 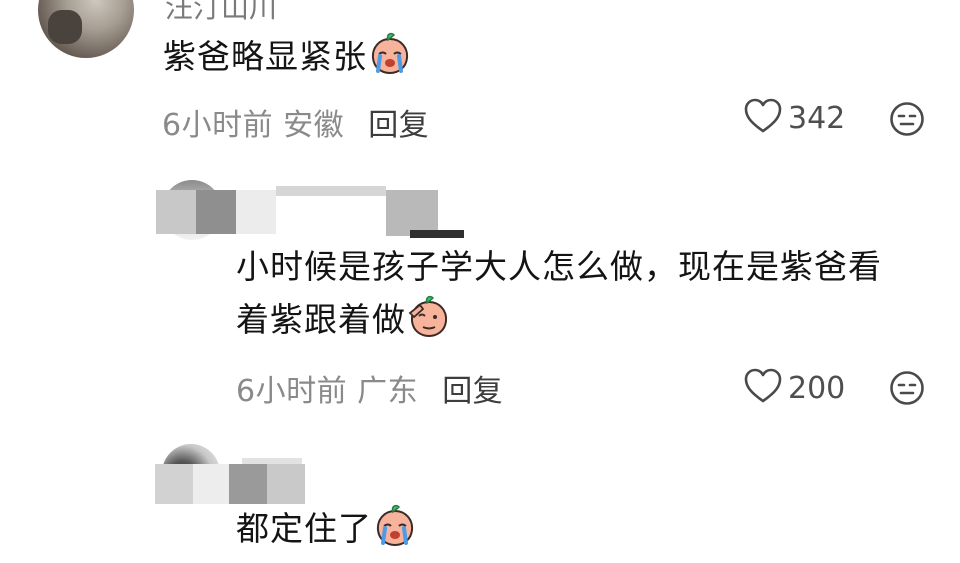 I want to click on like-button: 200, so click(x=794, y=388).